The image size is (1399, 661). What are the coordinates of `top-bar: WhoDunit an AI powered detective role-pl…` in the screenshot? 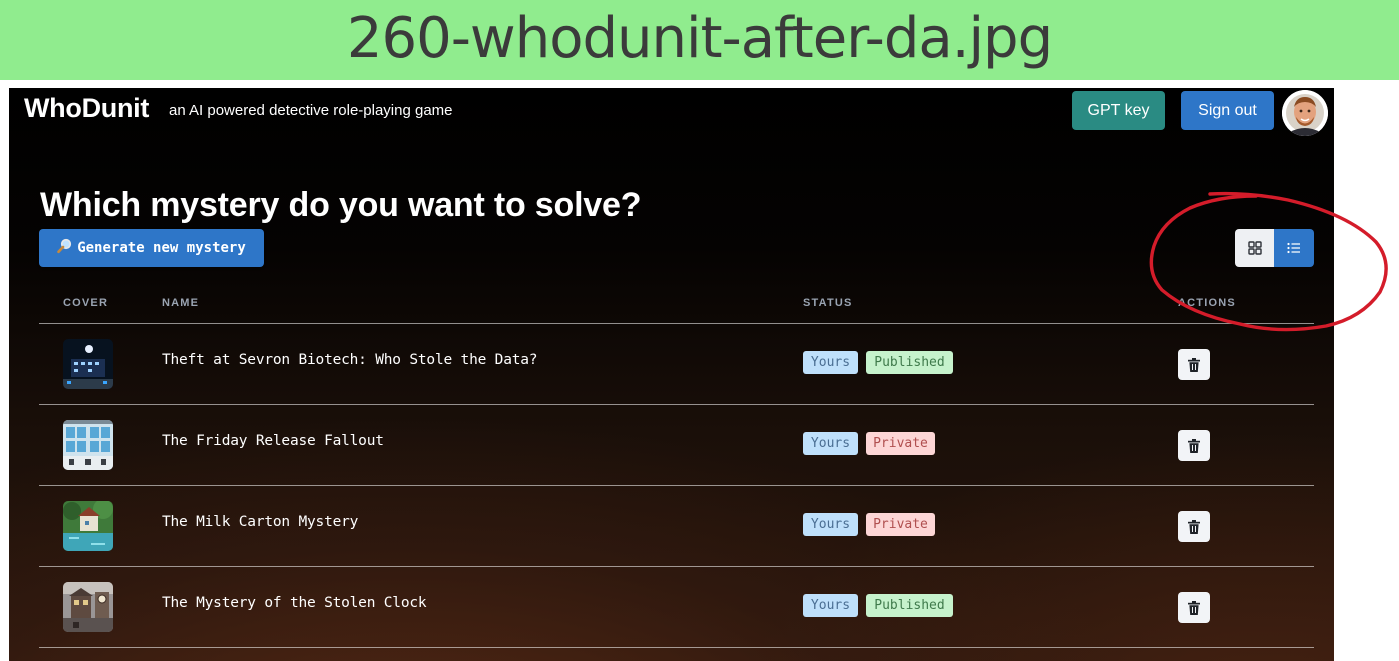 It's located at (671, 112).